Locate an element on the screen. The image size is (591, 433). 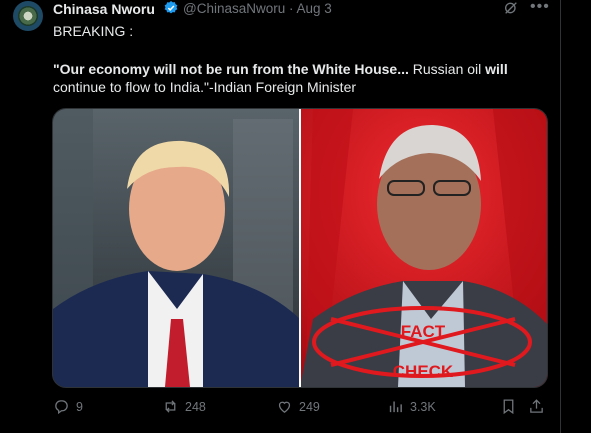
repost-count: 248 is located at coordinates (195, 406).